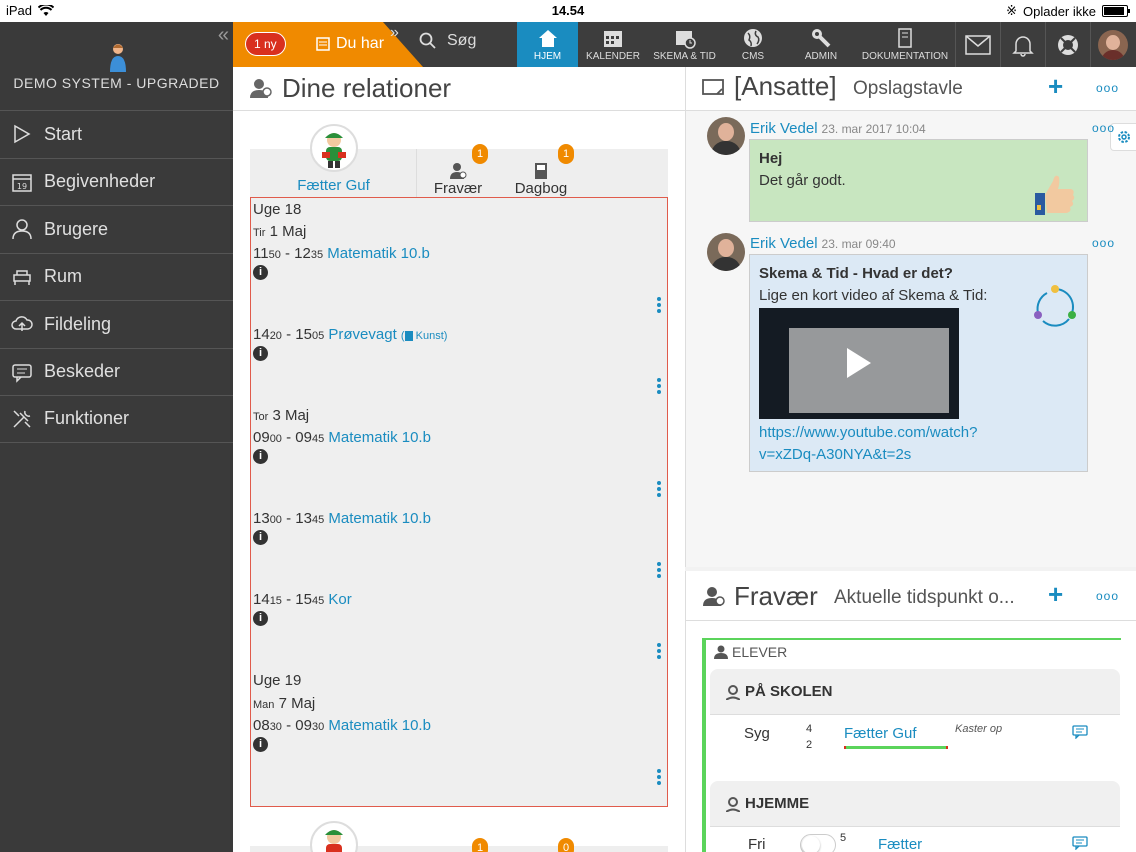 The height and width of the screenshot is (852, 1136). What do you see at coordinates (274, 255) in the screenshot?
I see `time-minute: 50` at bounding box center [274, 255].